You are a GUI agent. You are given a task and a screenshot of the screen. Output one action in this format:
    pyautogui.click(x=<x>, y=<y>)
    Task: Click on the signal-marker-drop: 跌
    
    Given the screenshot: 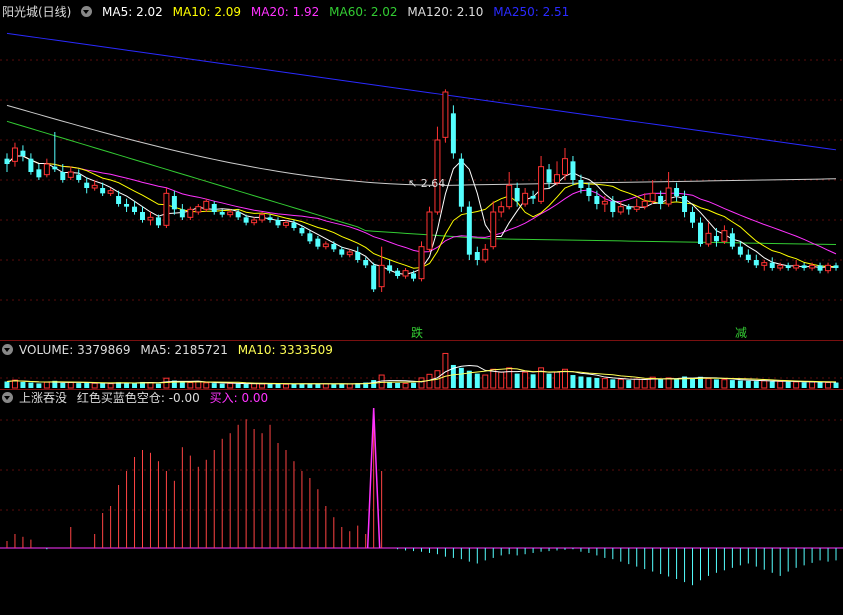 What is the action you would take?
    pyautogui.click(x=417, y=333)
    